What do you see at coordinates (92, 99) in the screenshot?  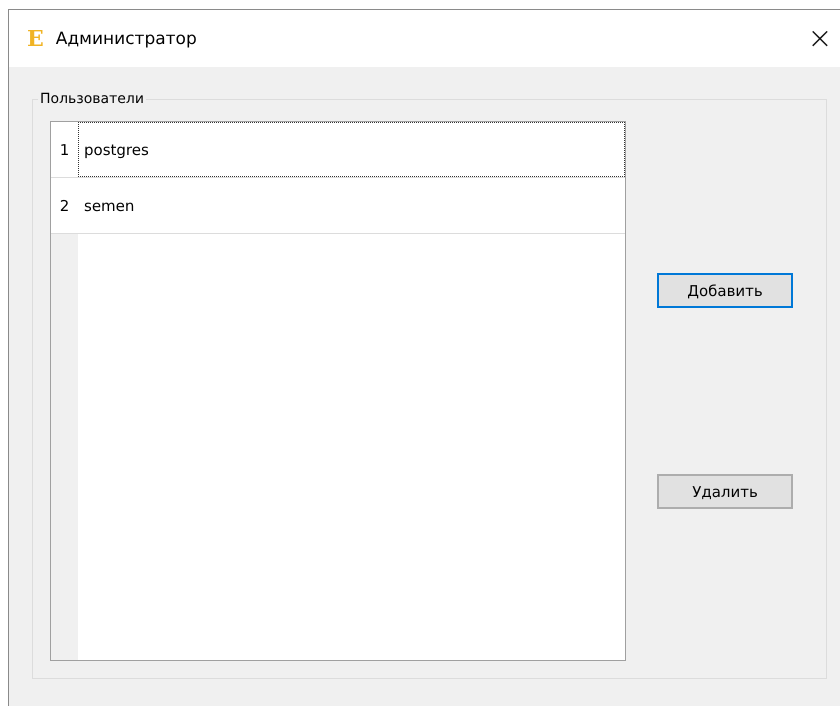 I see `group-title: Пользователи` at bounding box center [92, 99].